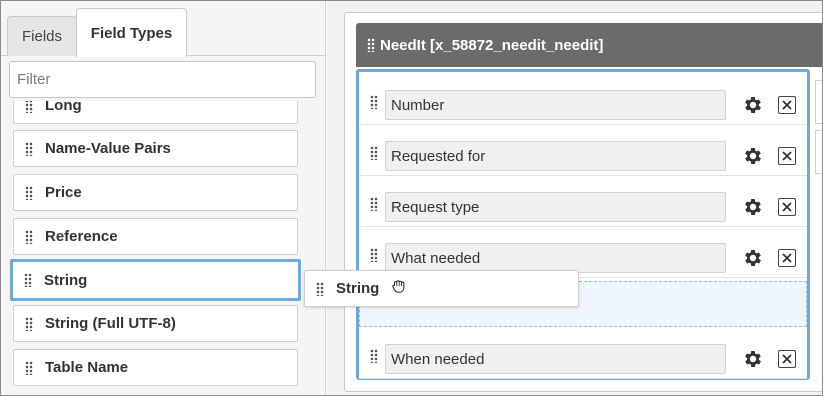  I want to click on field-type-item-name-value-pairs: Name-Value Pairs, so click(155, 148).